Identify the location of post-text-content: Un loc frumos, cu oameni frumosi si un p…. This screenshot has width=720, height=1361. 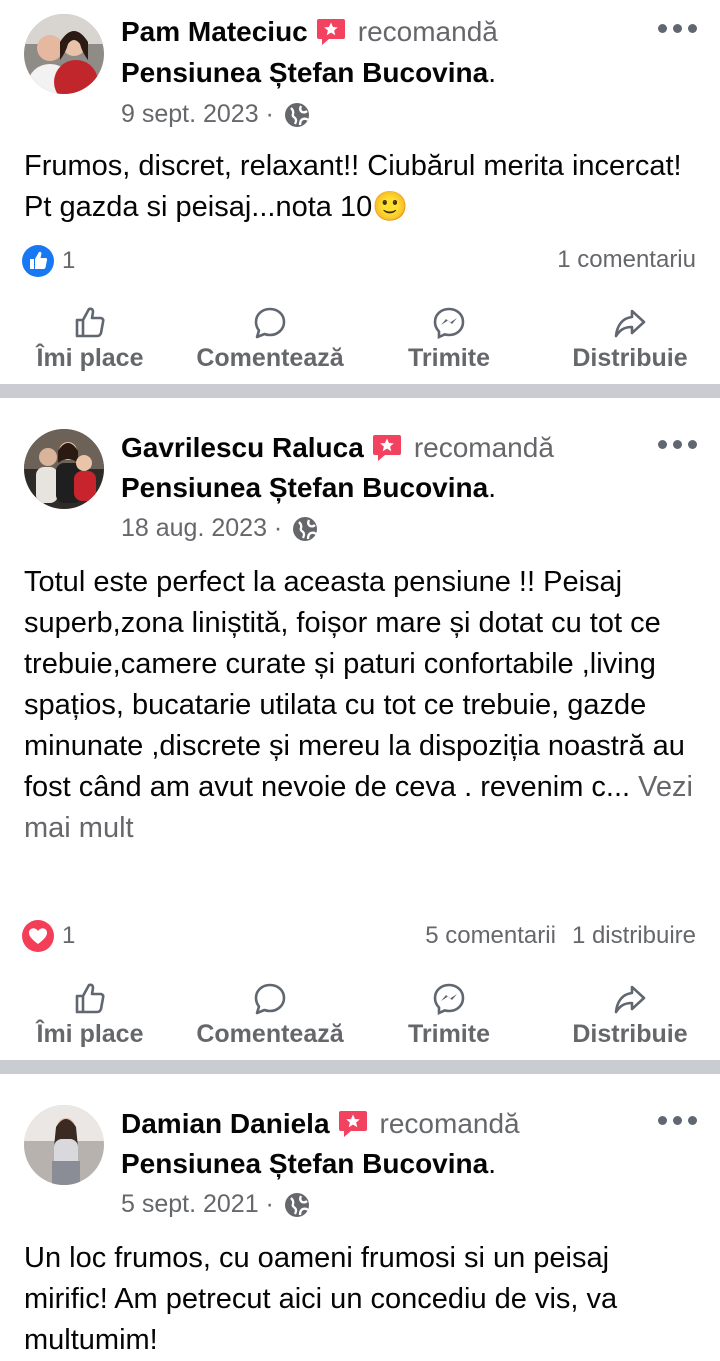
(321, 1299).